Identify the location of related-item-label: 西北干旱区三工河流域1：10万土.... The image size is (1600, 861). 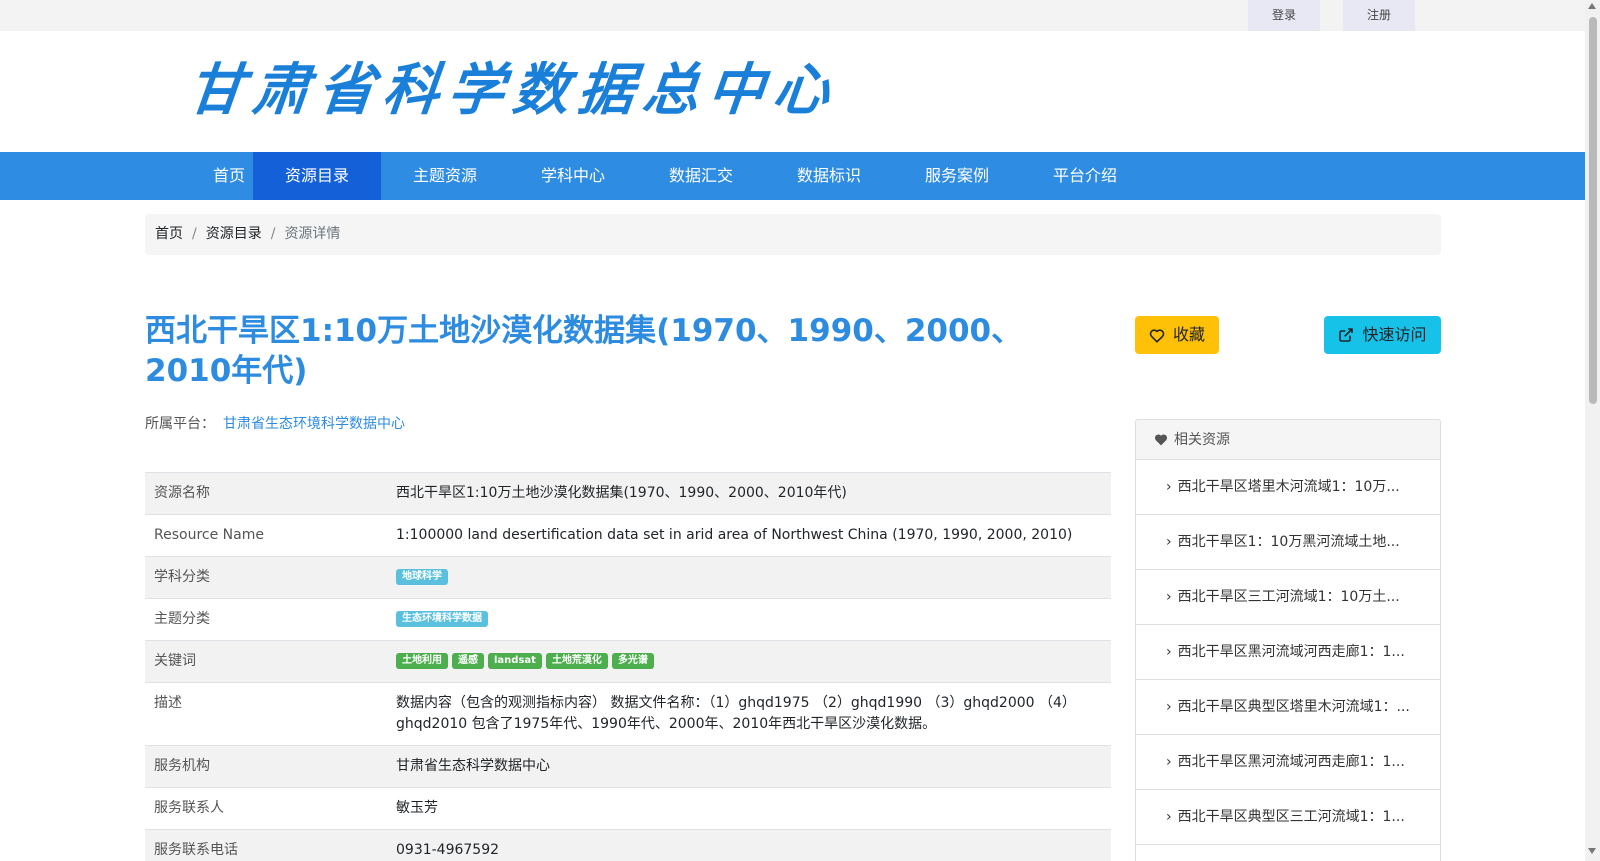
(1288, 597).